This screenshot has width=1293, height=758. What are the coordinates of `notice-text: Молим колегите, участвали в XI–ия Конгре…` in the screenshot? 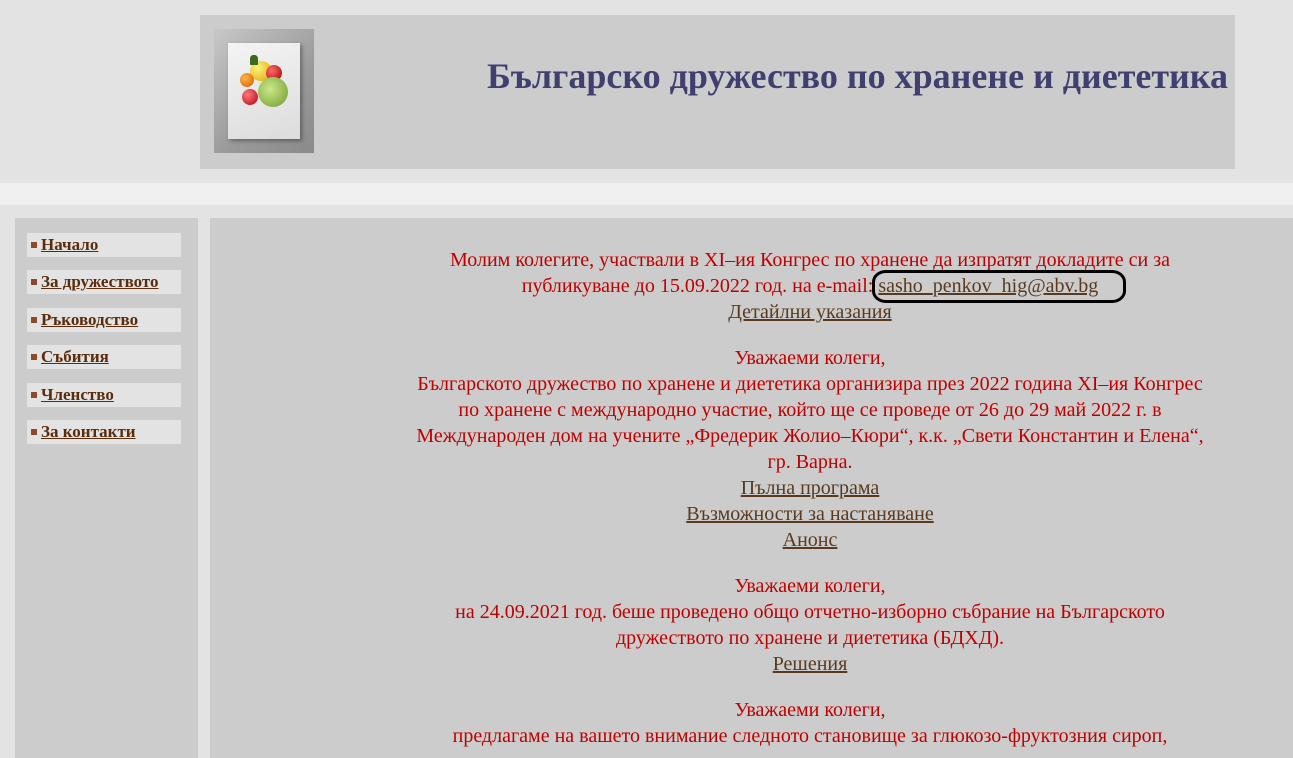 It's located at (810, 260).